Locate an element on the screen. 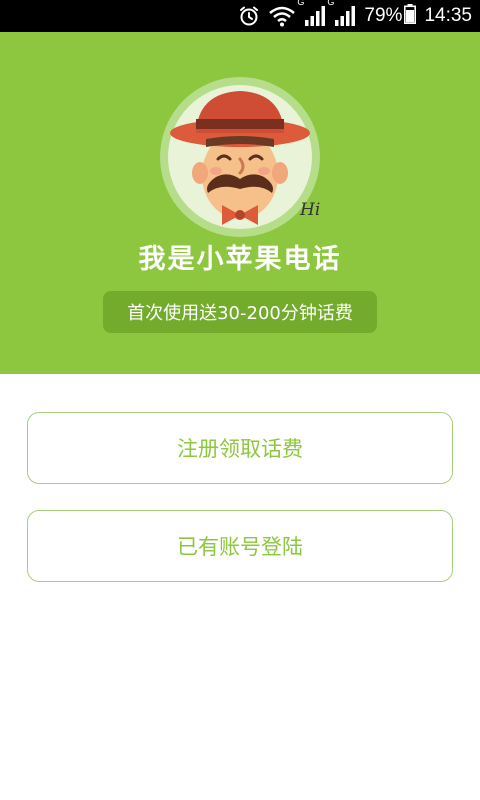 The width and height of the screenshot is (480, 800). status-time: 14:35 is located at coordinates (448, 15).